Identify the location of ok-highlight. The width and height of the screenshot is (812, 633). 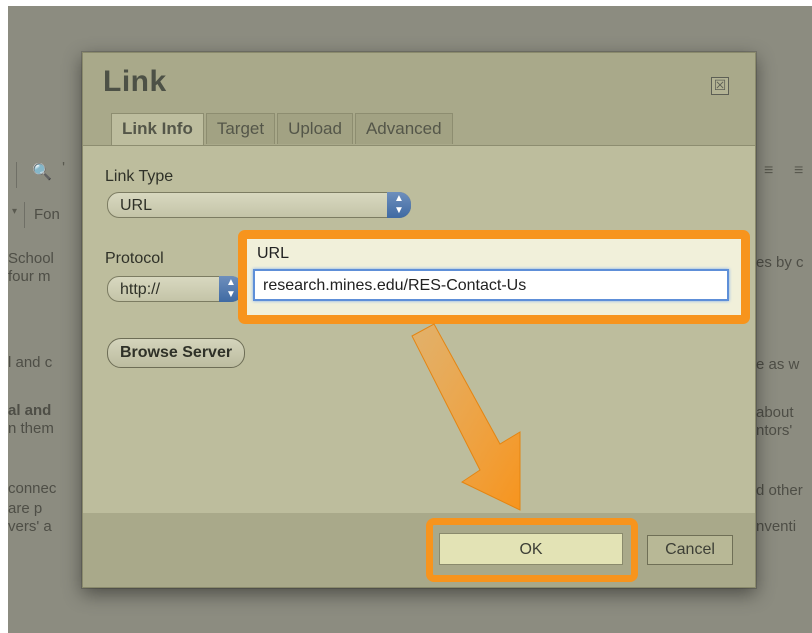
(532, 550).